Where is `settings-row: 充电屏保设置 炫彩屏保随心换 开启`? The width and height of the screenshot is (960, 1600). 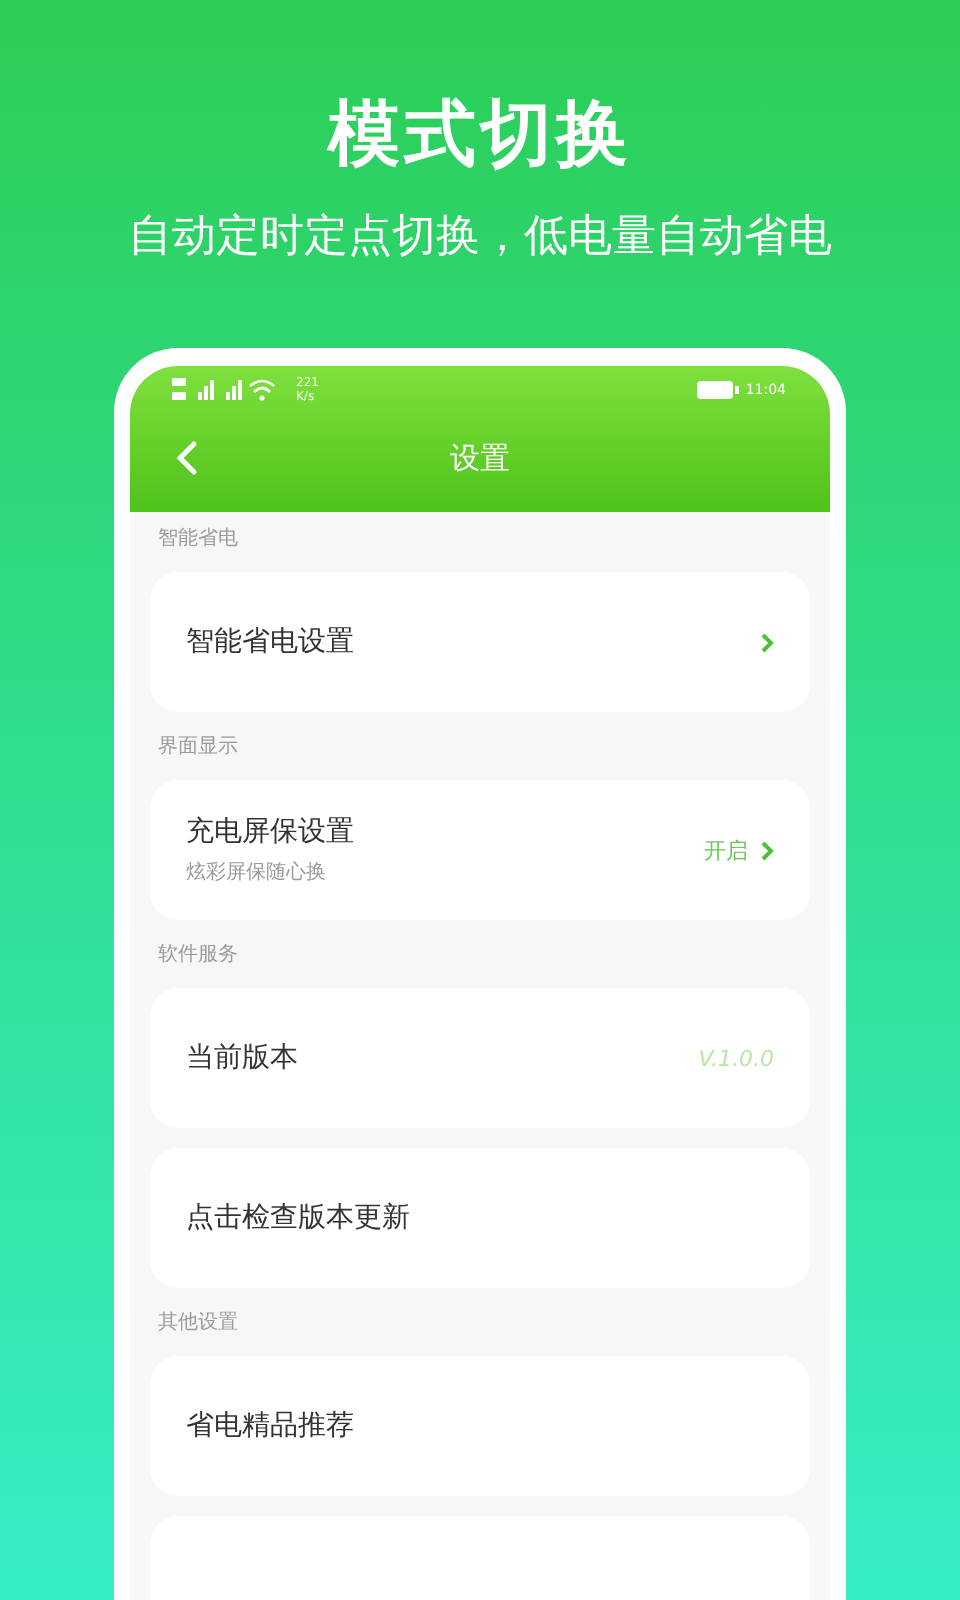
settings-row: 充电屏保设置 炫彩屏保随心换 开启 is located at coordinates (480, 850).